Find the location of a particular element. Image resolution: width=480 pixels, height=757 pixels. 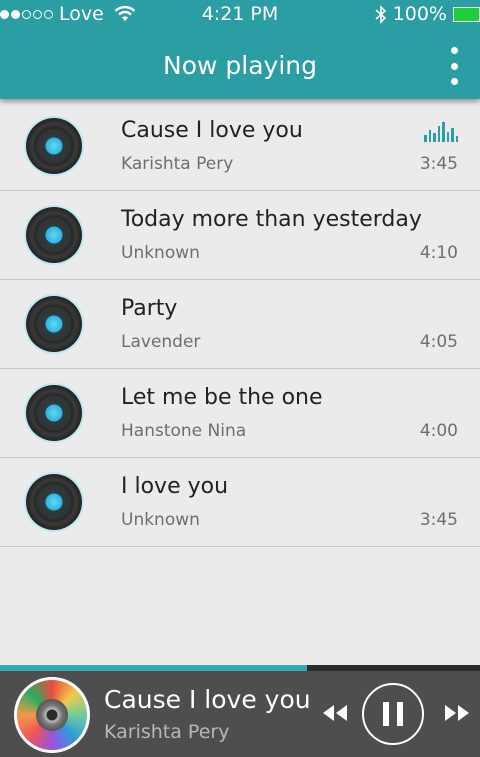

title-bar: Now playing is located at coordinates (240, 66).